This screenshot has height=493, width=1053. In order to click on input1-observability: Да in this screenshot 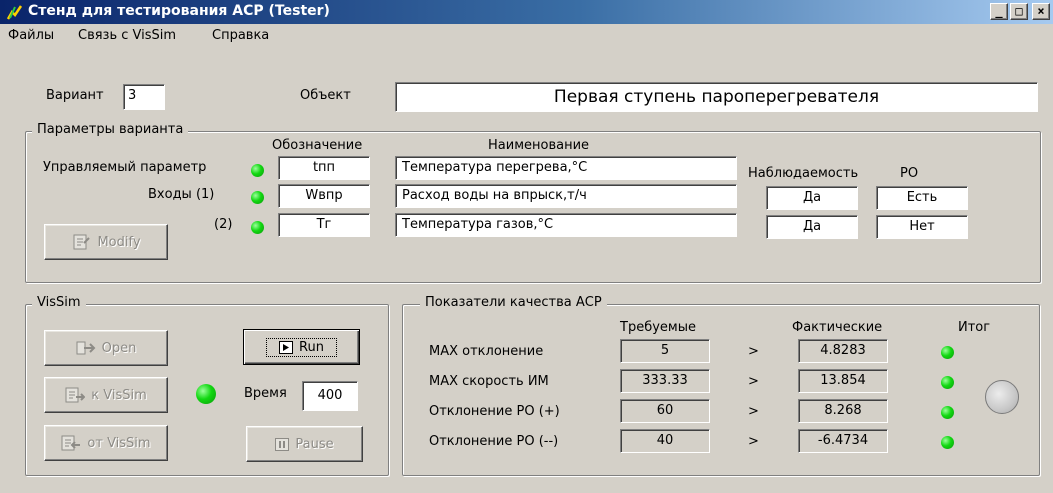, I will do `click(812, 198)`.